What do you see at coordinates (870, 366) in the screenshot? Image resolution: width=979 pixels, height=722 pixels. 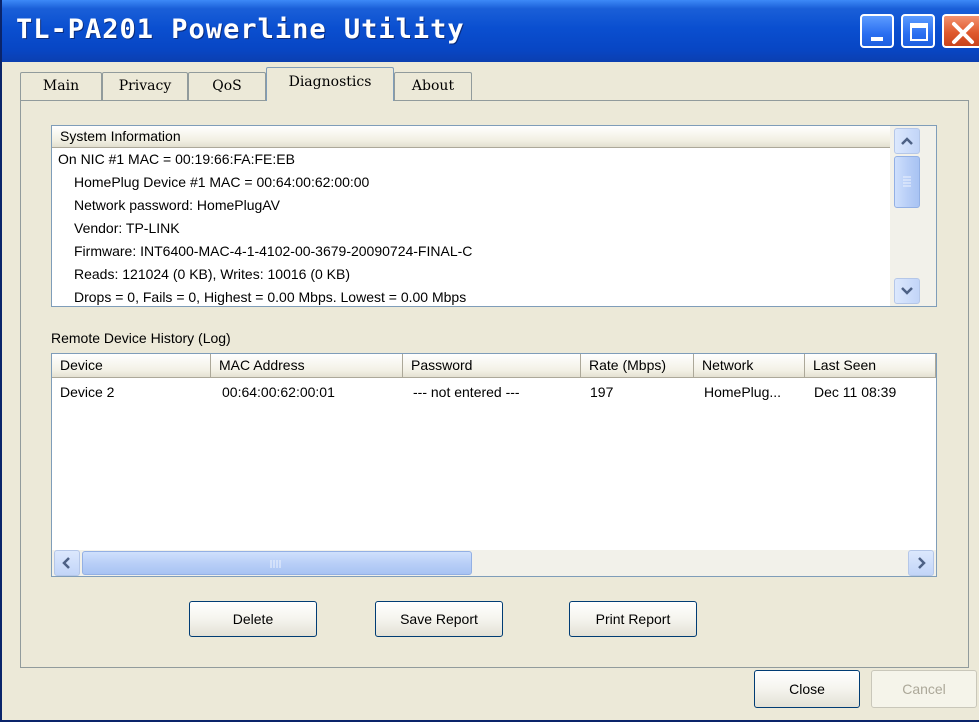 I see `column-last-seen: Last Seen` at bounding box center [870, 366].